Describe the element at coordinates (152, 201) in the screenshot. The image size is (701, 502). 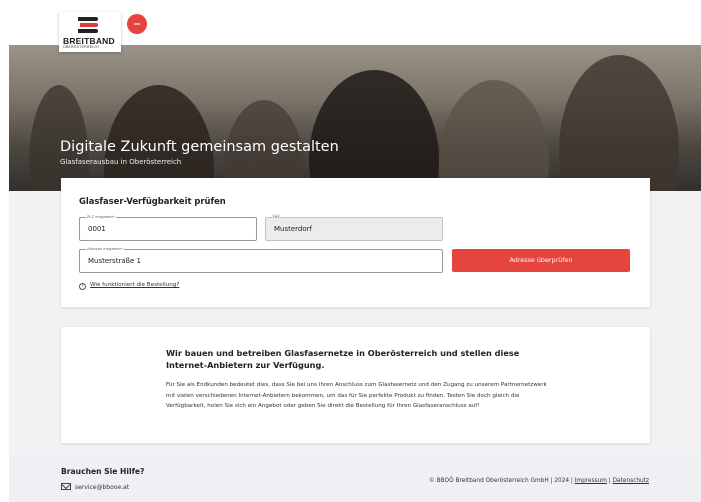
I see `availability-title: Glasfaser-Verfügbarkeit prüfen` at that location.